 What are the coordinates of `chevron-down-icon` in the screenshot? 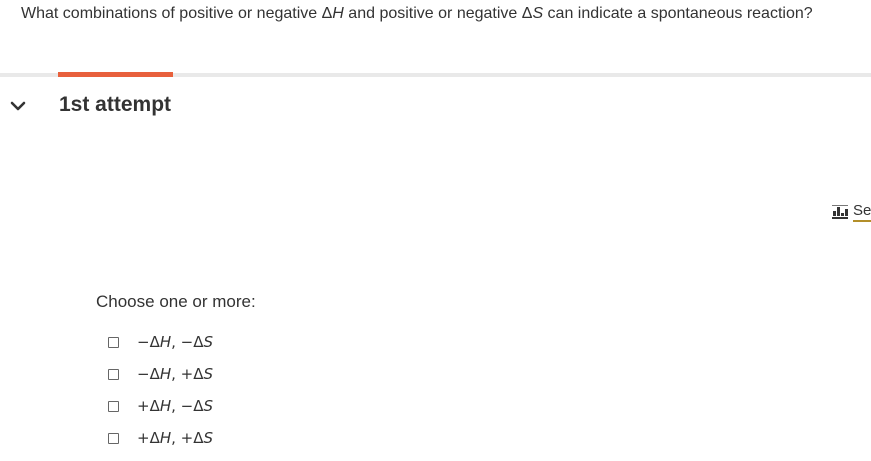 It's located at (18, 106).